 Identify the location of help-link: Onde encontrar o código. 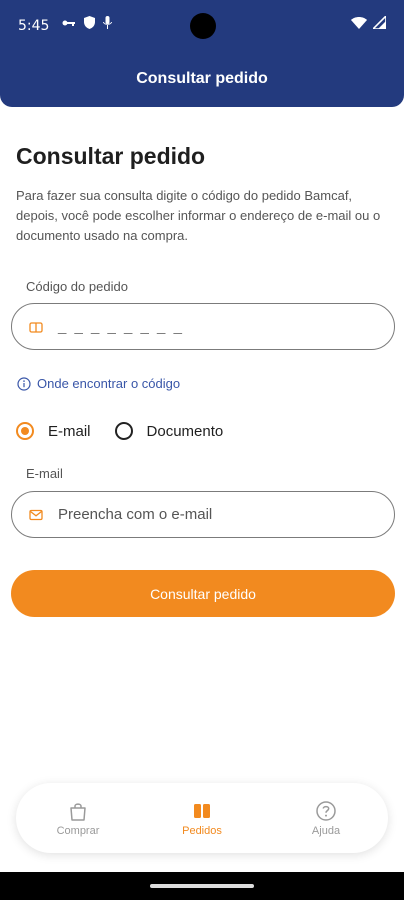
(98, 383).